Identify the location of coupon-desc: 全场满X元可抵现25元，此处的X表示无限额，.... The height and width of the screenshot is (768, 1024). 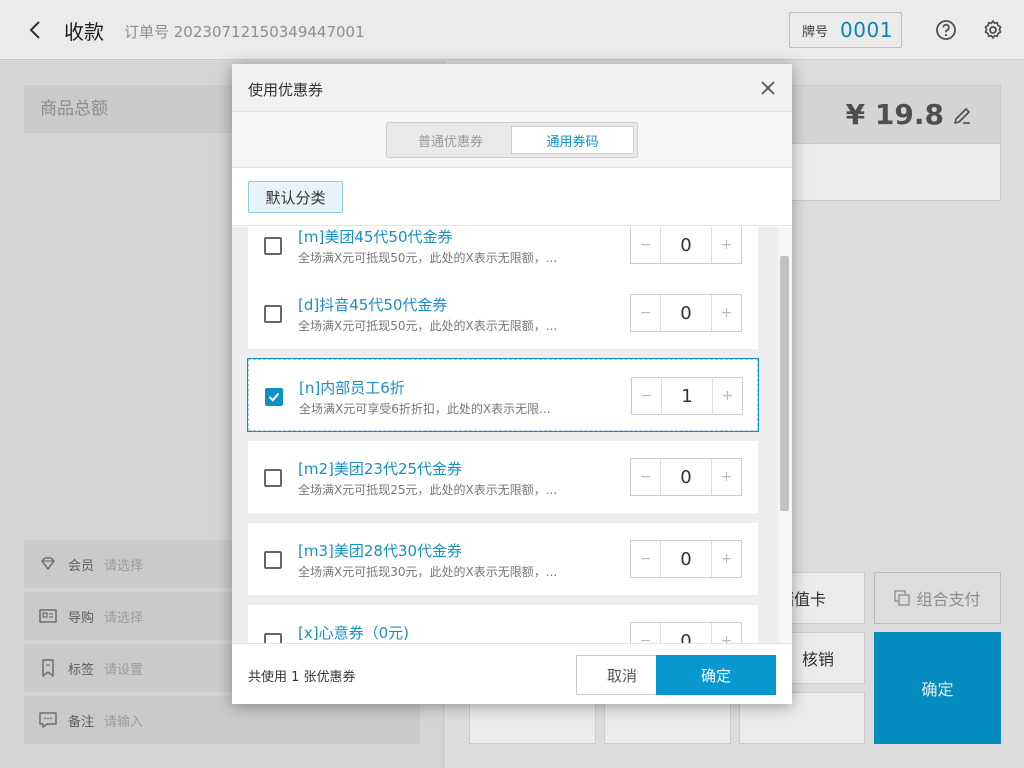
(428, 490).